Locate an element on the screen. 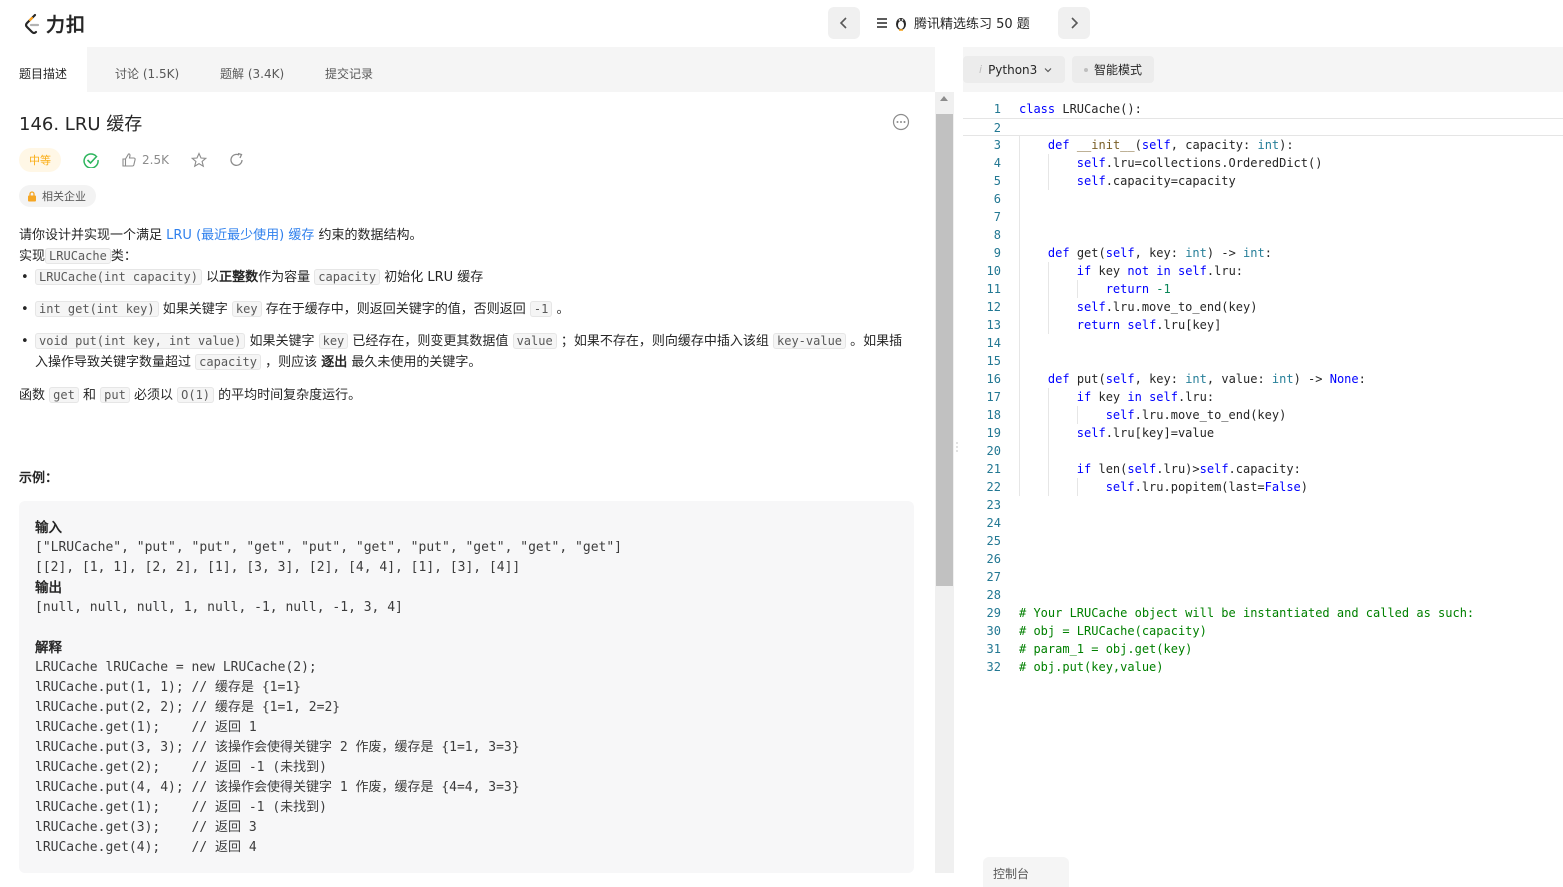 Image resolution: width=1563 pixels, height=887 pixels. code-text: # obj.put(key,value) is located at coordinates (1091, 667).